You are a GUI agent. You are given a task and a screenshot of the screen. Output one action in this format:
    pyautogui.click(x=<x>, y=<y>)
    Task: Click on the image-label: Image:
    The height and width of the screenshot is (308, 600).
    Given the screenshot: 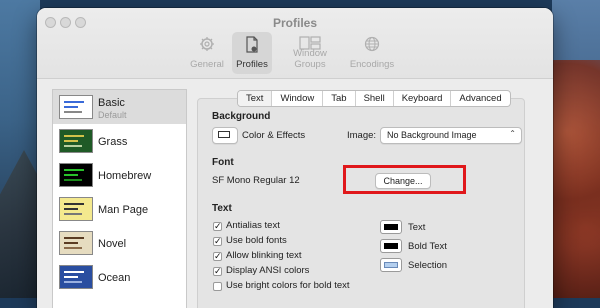 What is the action you would take?
    pyautogui.click(x=362, y=135)
    